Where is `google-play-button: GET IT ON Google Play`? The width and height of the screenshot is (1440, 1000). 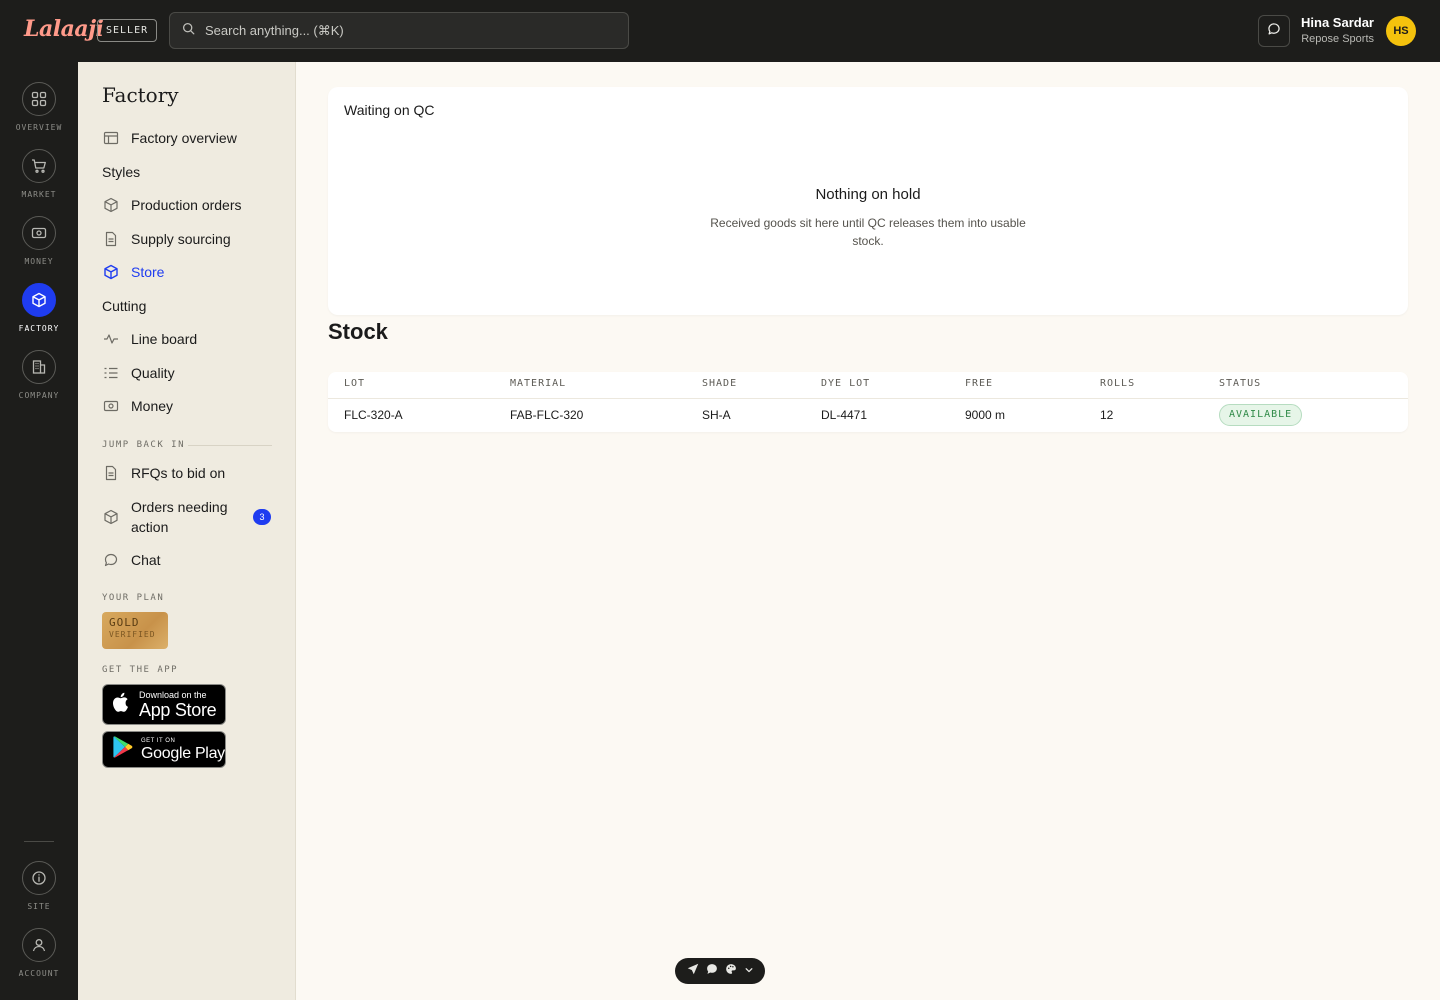 google-play-button: GET IT ON Google Play is located at coordinates (164, 749).